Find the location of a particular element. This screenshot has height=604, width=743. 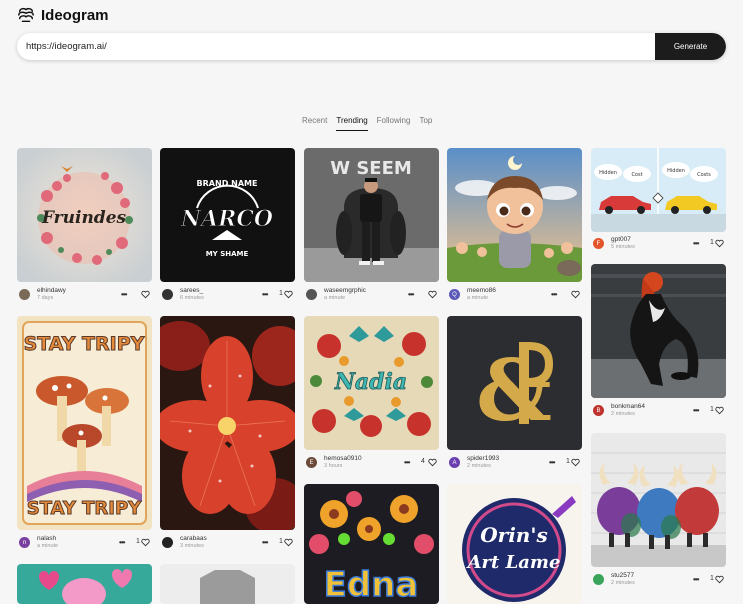

avatar: Q is located at coordinates (454, 294).